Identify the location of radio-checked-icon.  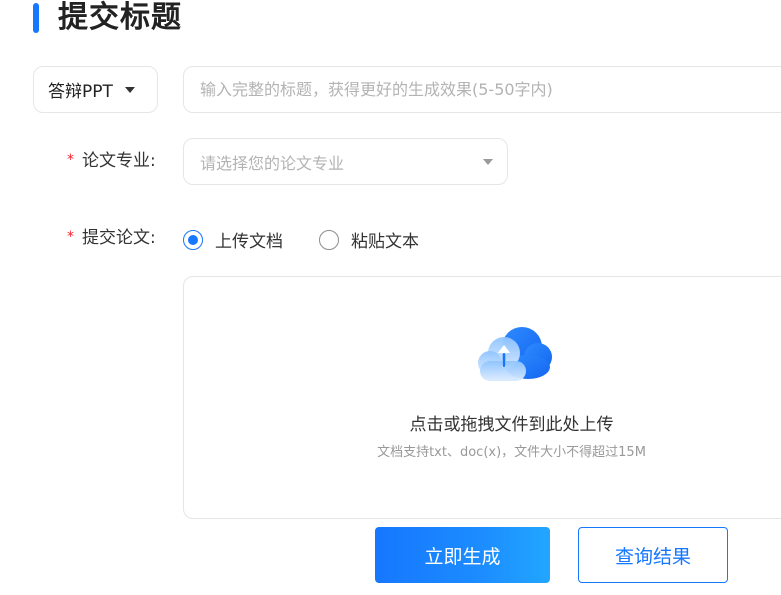
(193, 239).